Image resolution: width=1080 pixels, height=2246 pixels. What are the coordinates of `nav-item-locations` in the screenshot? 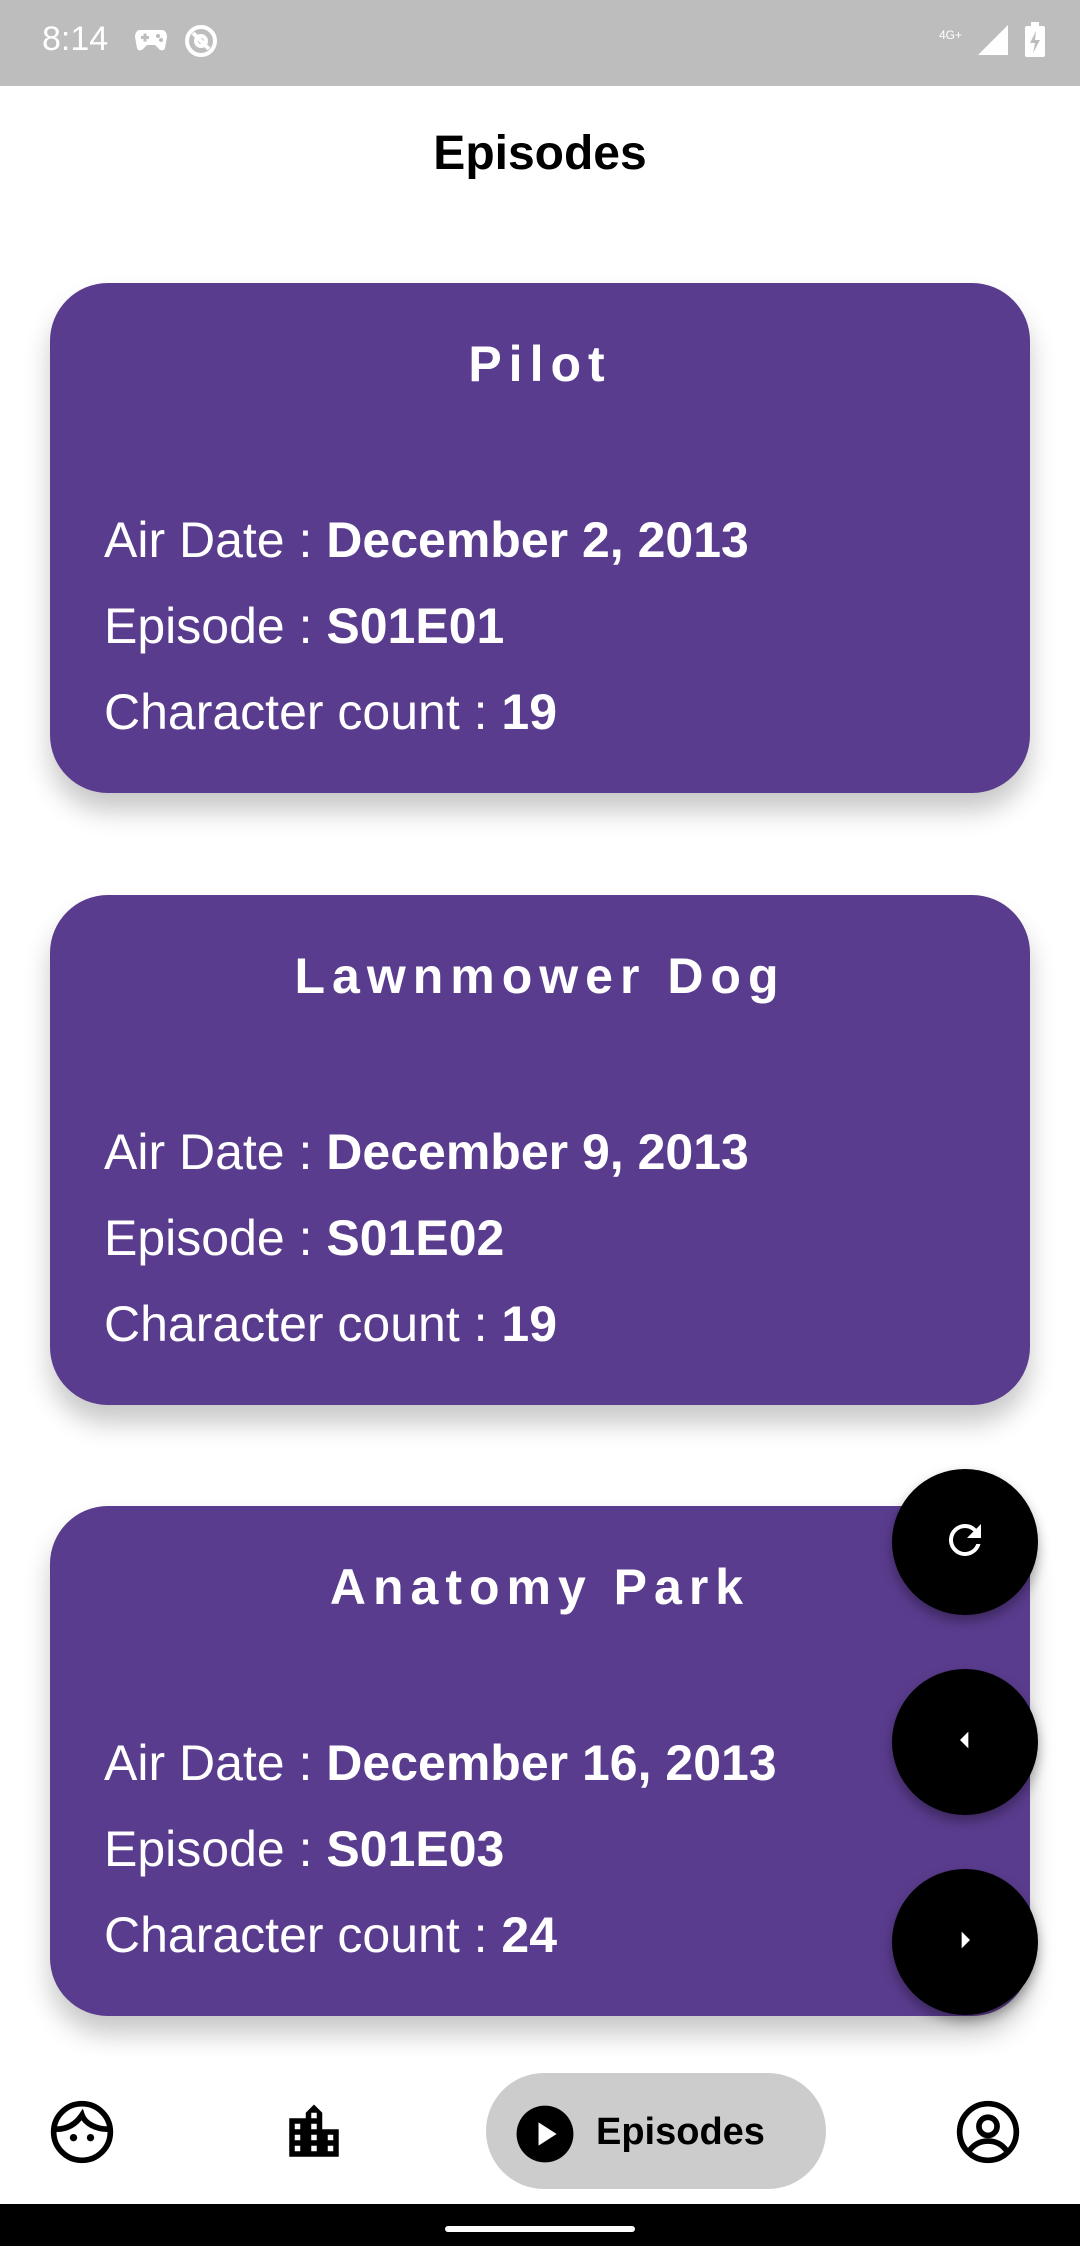 It's located at (314, 2134).